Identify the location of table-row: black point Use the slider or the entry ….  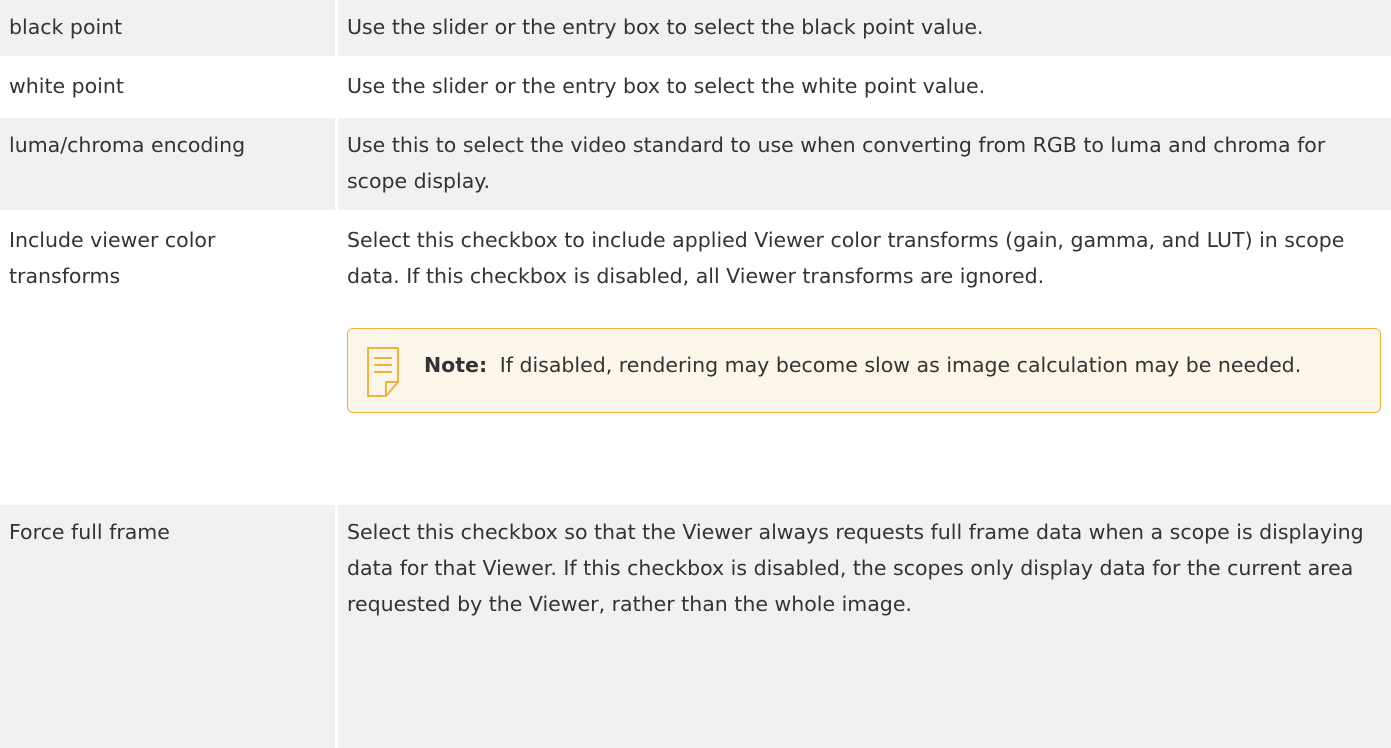
(695, 29).